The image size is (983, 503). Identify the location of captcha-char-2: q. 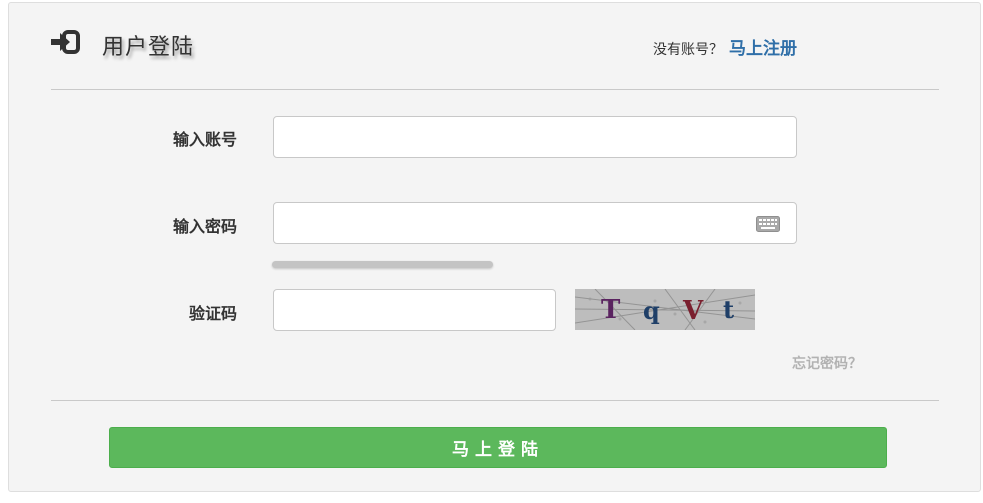
(651, 310).